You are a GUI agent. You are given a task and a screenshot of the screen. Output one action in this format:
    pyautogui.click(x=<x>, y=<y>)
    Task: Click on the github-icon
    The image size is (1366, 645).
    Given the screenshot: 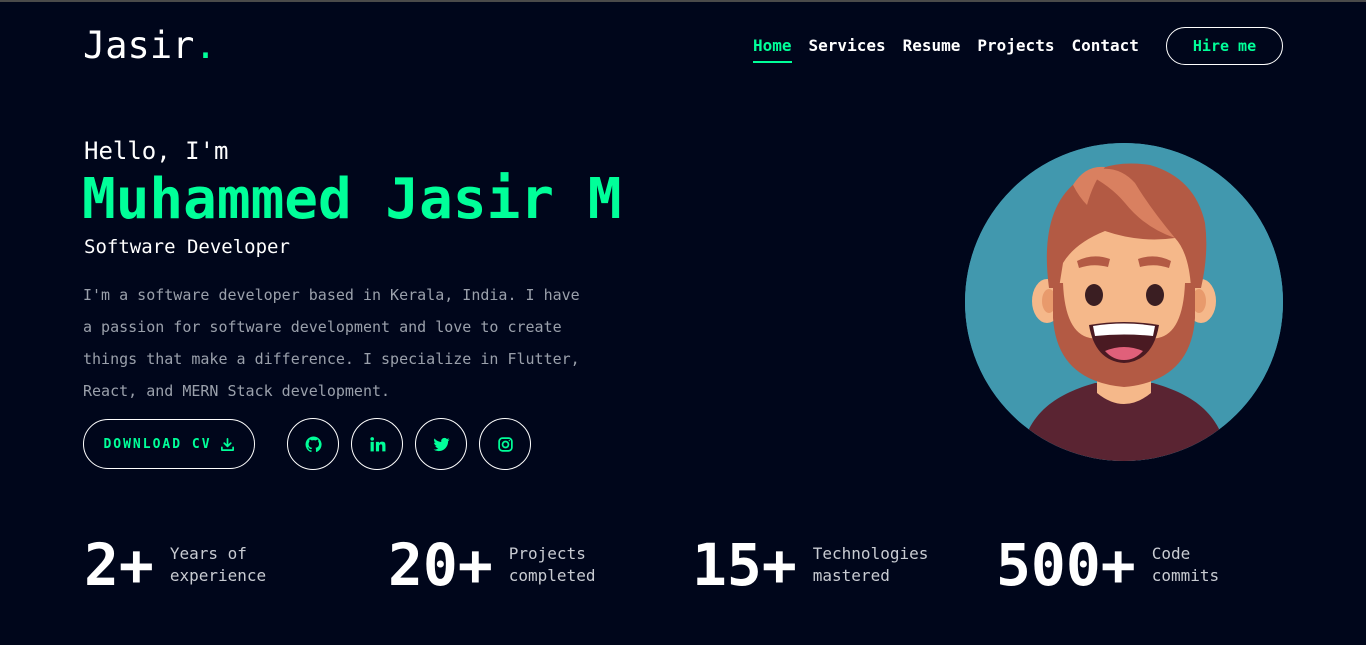 What is the action you would take?
    pyautogui.click(x=313, y=444)
    